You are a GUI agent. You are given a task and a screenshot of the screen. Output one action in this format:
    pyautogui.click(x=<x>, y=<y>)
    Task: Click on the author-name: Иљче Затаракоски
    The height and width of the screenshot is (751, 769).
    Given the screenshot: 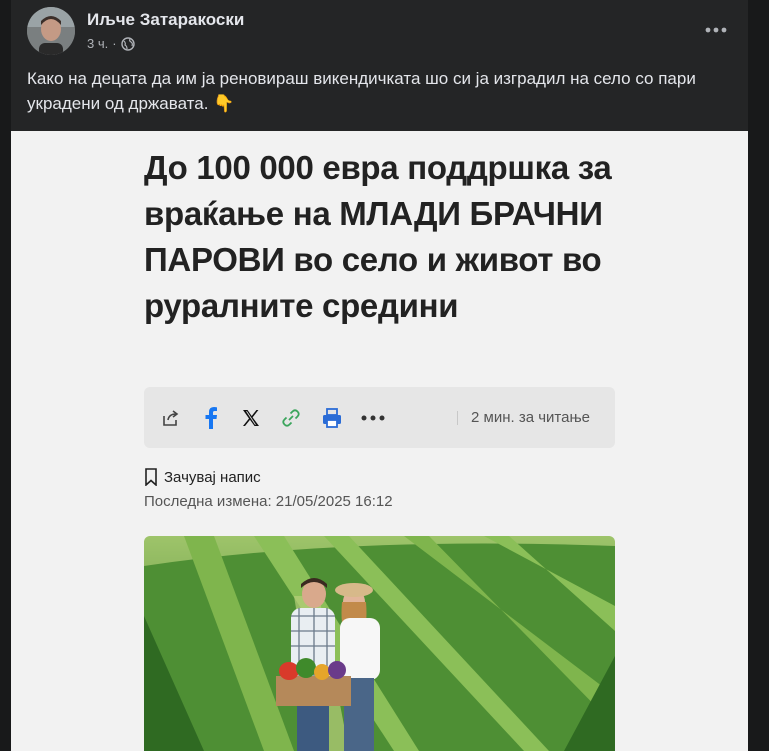 What is the action you would take?
    pyautogui.click(x=165, y=20)
    